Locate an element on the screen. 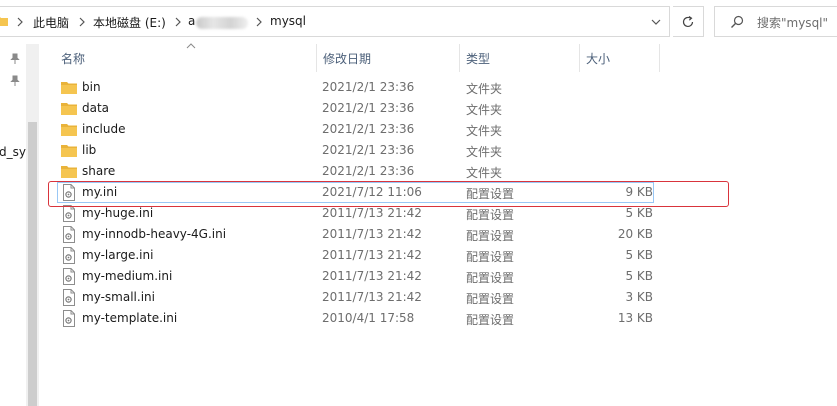  file-size: 13 KB is located at coordinates (635, 318).